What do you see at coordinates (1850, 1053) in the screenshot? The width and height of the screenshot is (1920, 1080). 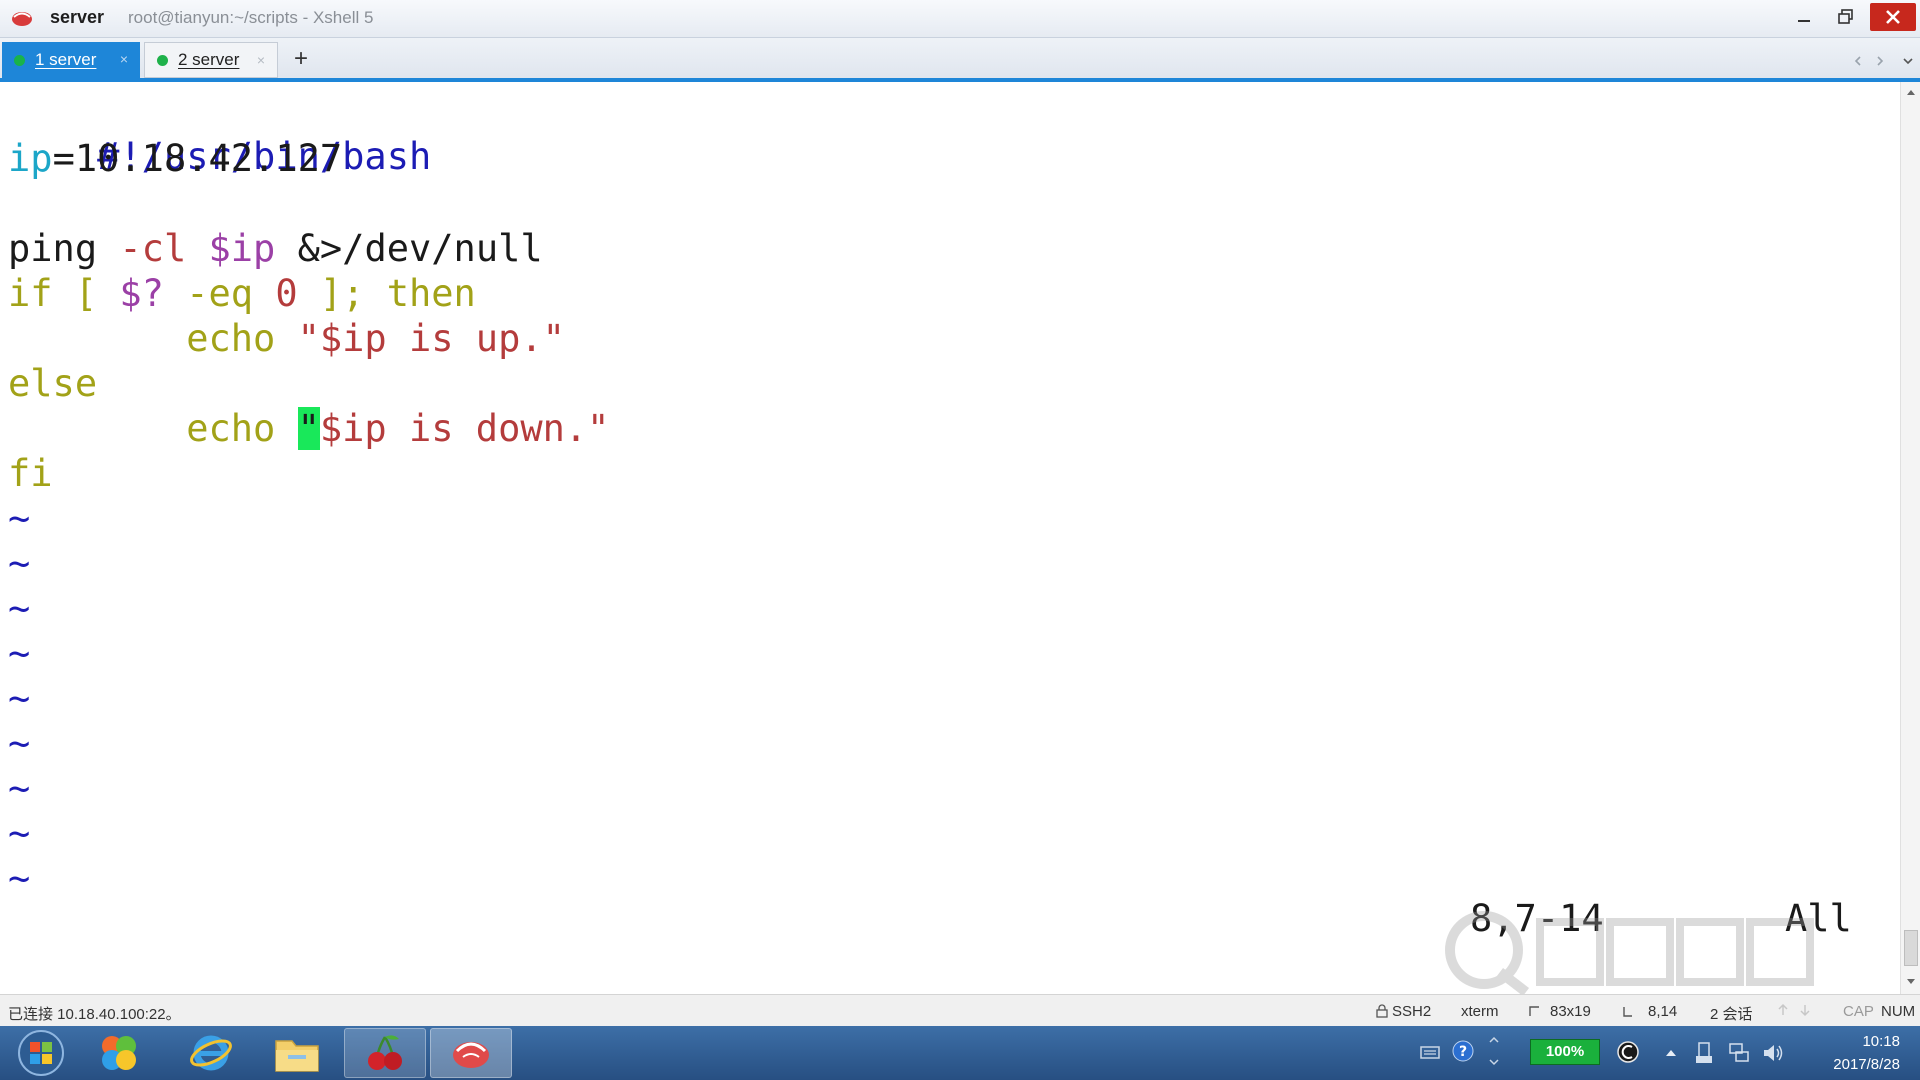 I see `taskbar-clock: 10:18 2017/8/28` at bounding box center [1850, 1053].